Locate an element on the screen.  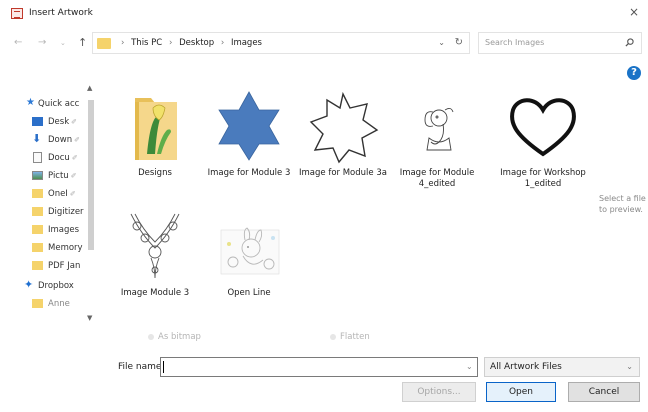
file-item: Designs is located at coordinates (155, 133).